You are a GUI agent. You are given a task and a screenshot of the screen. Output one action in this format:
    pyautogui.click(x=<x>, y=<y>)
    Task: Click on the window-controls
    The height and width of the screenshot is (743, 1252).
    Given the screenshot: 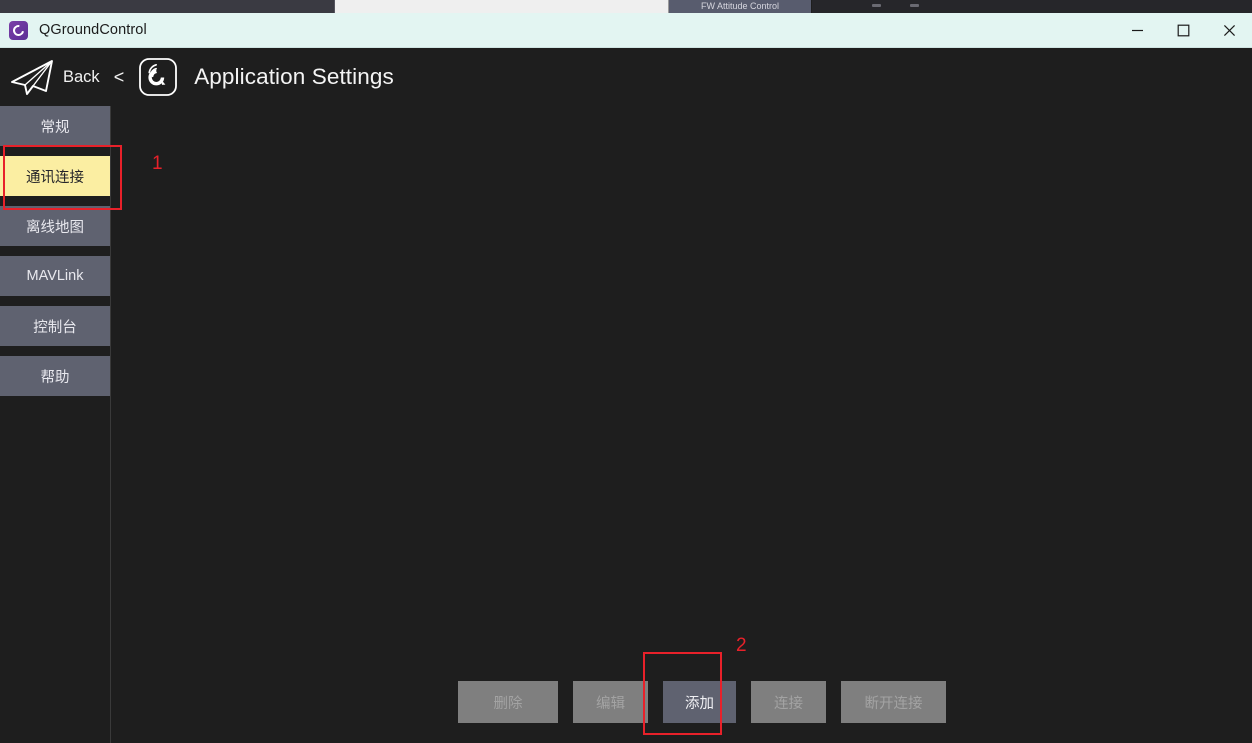 What is the action you would take?
    pyautogui.click(x=1183, y=30)
    